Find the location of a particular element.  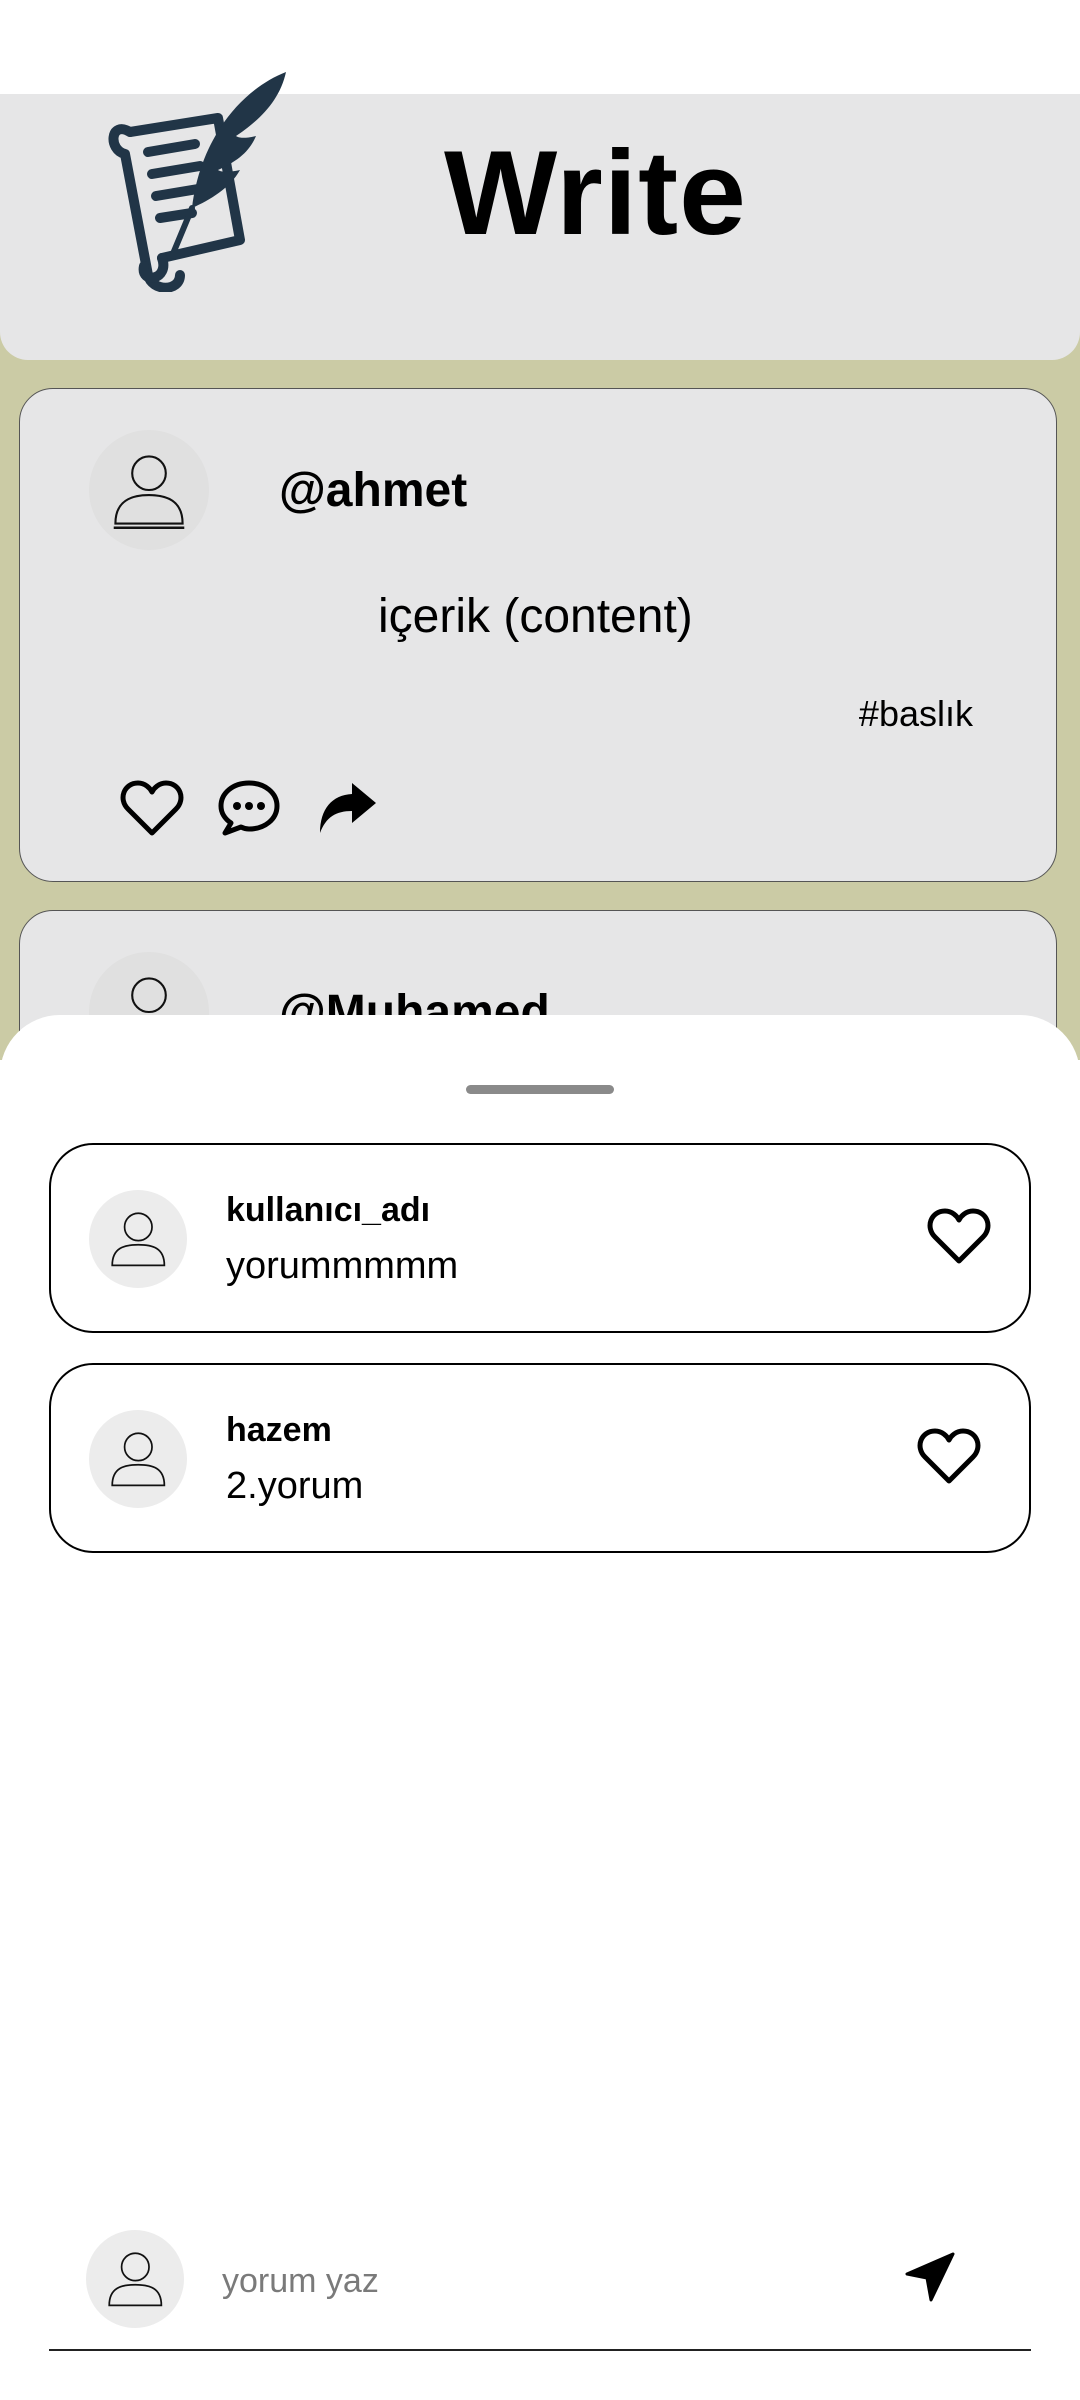

app-header: Write is located at coordinates (540, 216).